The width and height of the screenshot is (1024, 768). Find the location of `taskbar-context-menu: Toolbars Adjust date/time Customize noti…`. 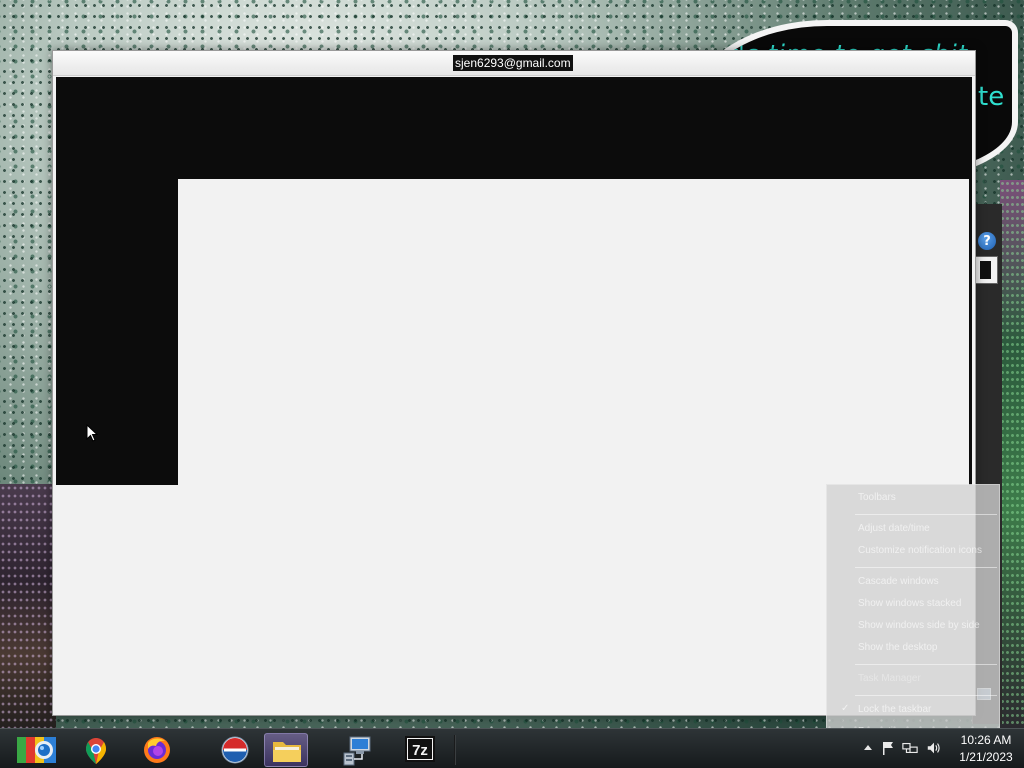

taskbar-context-menu: Toolbars Adjust date/time Customize noti… is located at coordinates (913, 615).